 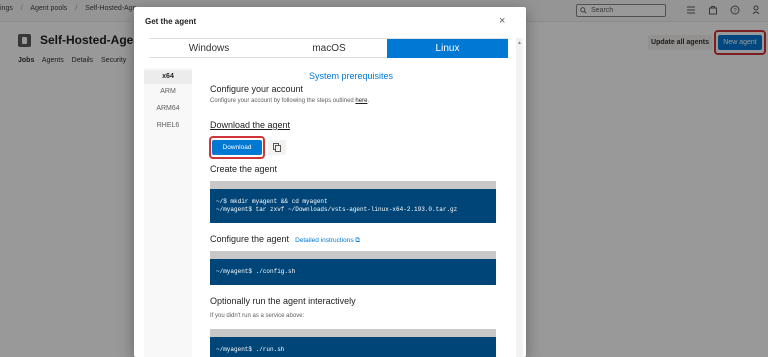 I want to click on configure-agent-title: Configure the agent, so click(x=250, y=239).